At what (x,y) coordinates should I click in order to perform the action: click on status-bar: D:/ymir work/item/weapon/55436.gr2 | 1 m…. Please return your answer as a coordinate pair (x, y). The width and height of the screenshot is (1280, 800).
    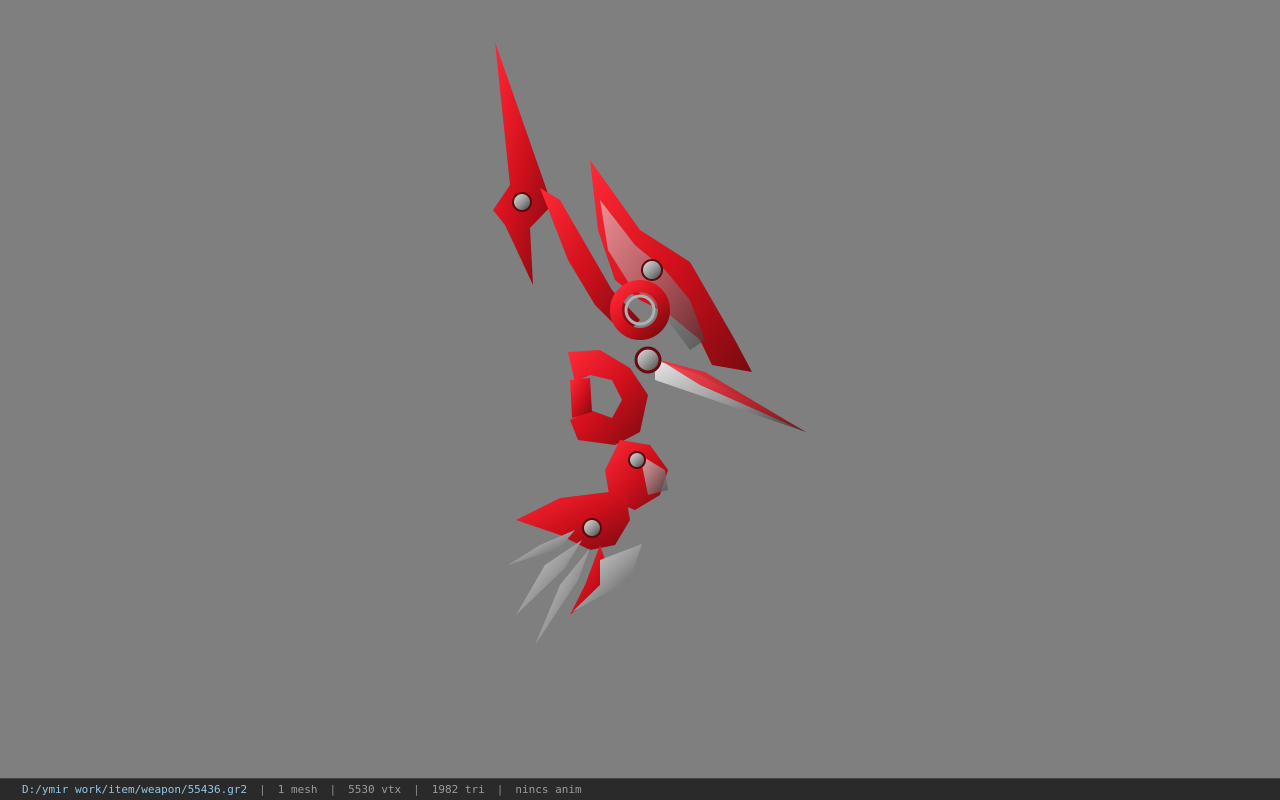
    Looking at the image, I should click on (640, 789).